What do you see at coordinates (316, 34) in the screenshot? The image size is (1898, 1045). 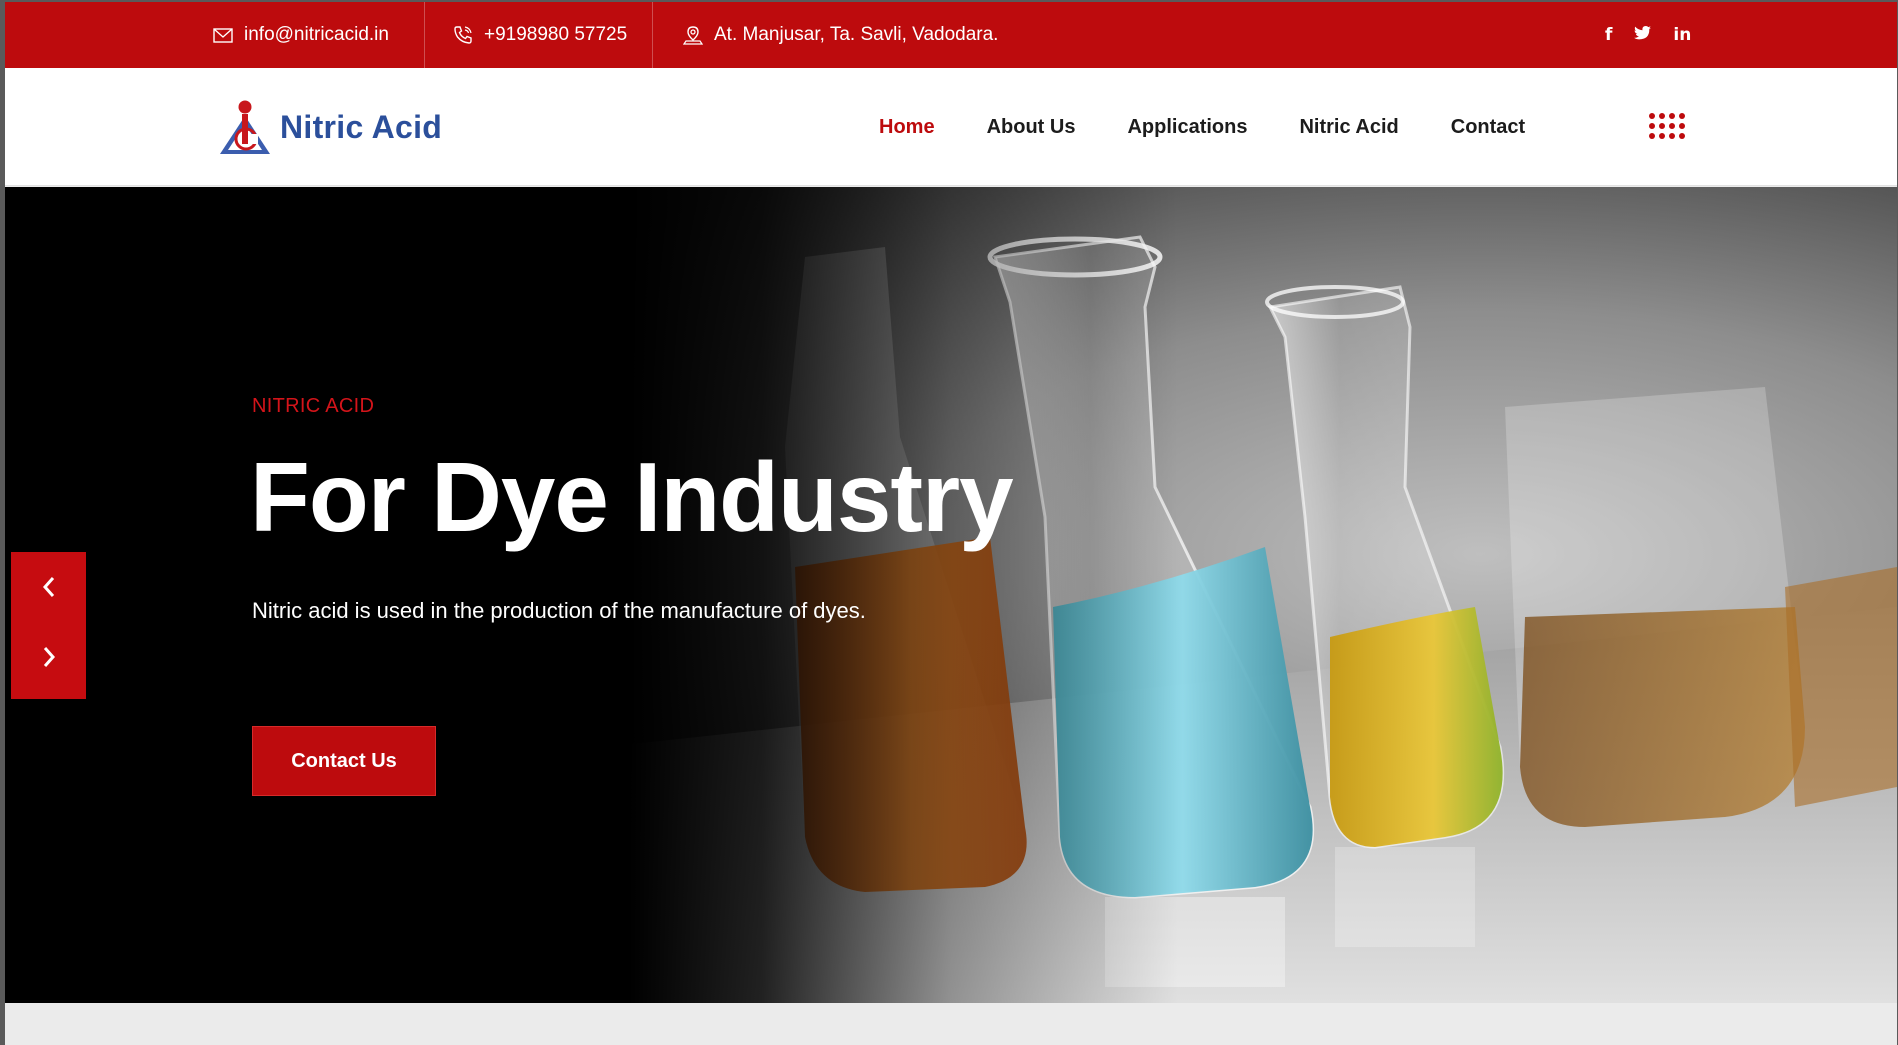 I see `email-text: info@nitricacid.in` at bounding box center [316, 34].